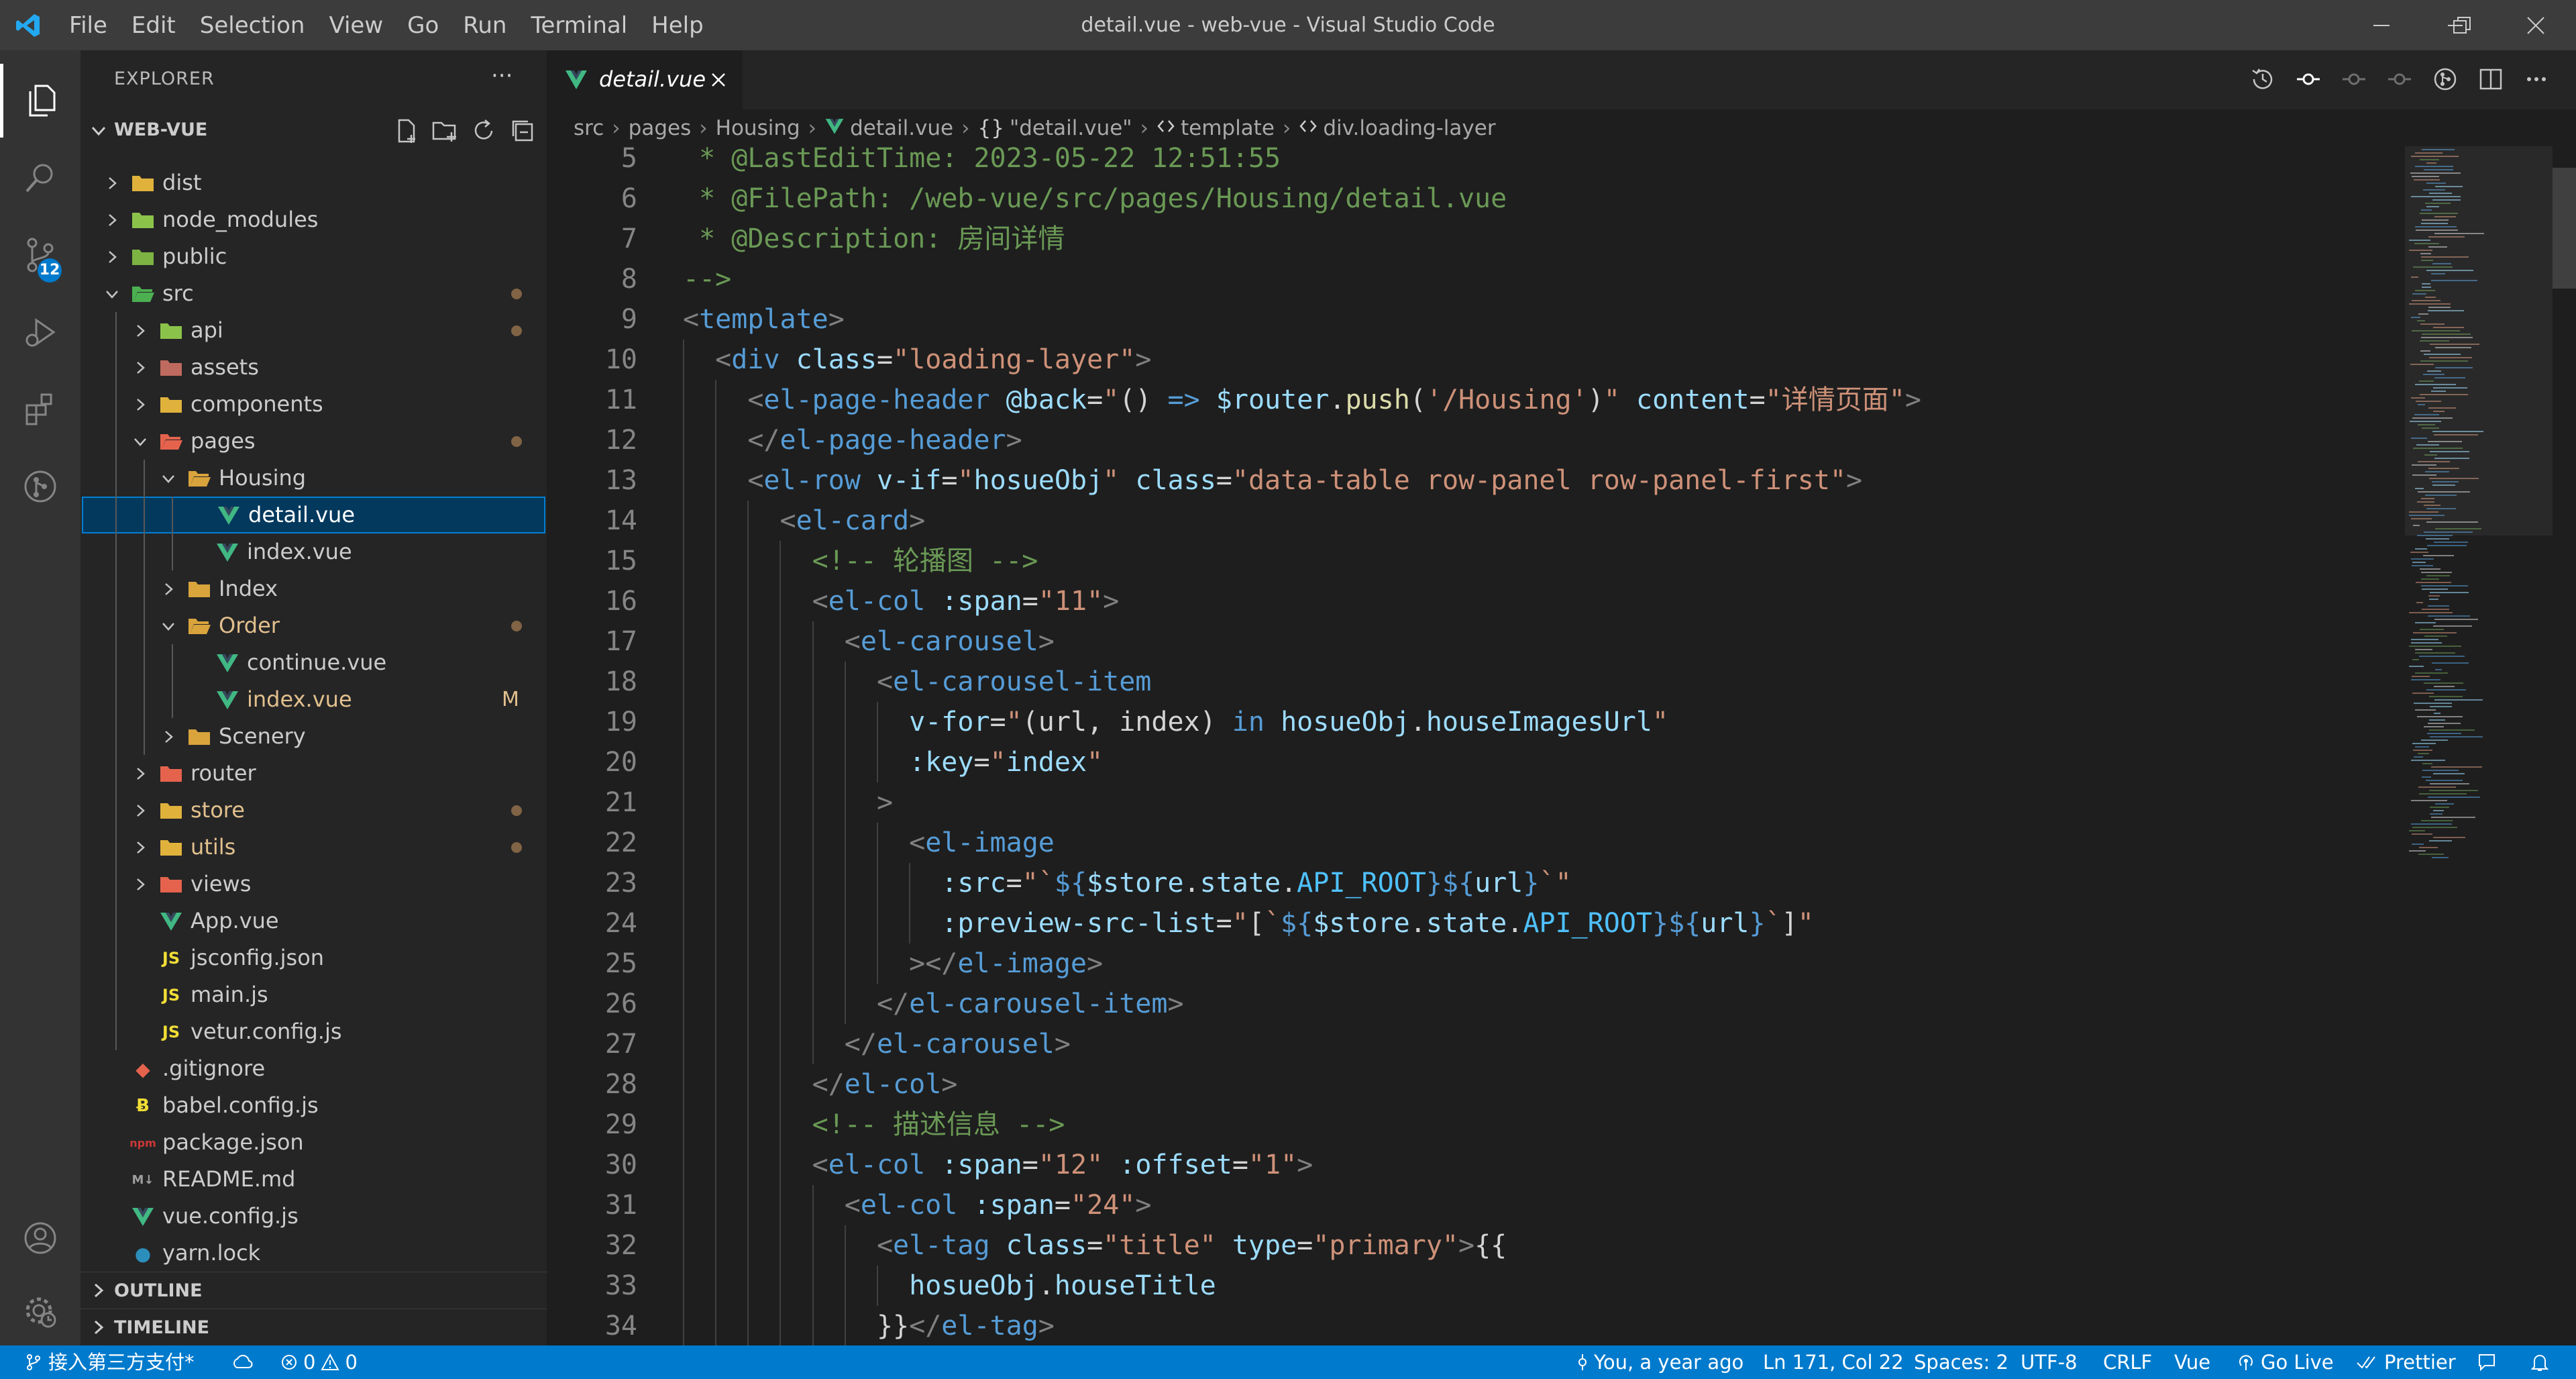 This screenshot has height=1379, width=2576. What do you see at coordinates (313, 884) in the screenshot?
I see `folder-views: views` at bounding box center [313, 884].